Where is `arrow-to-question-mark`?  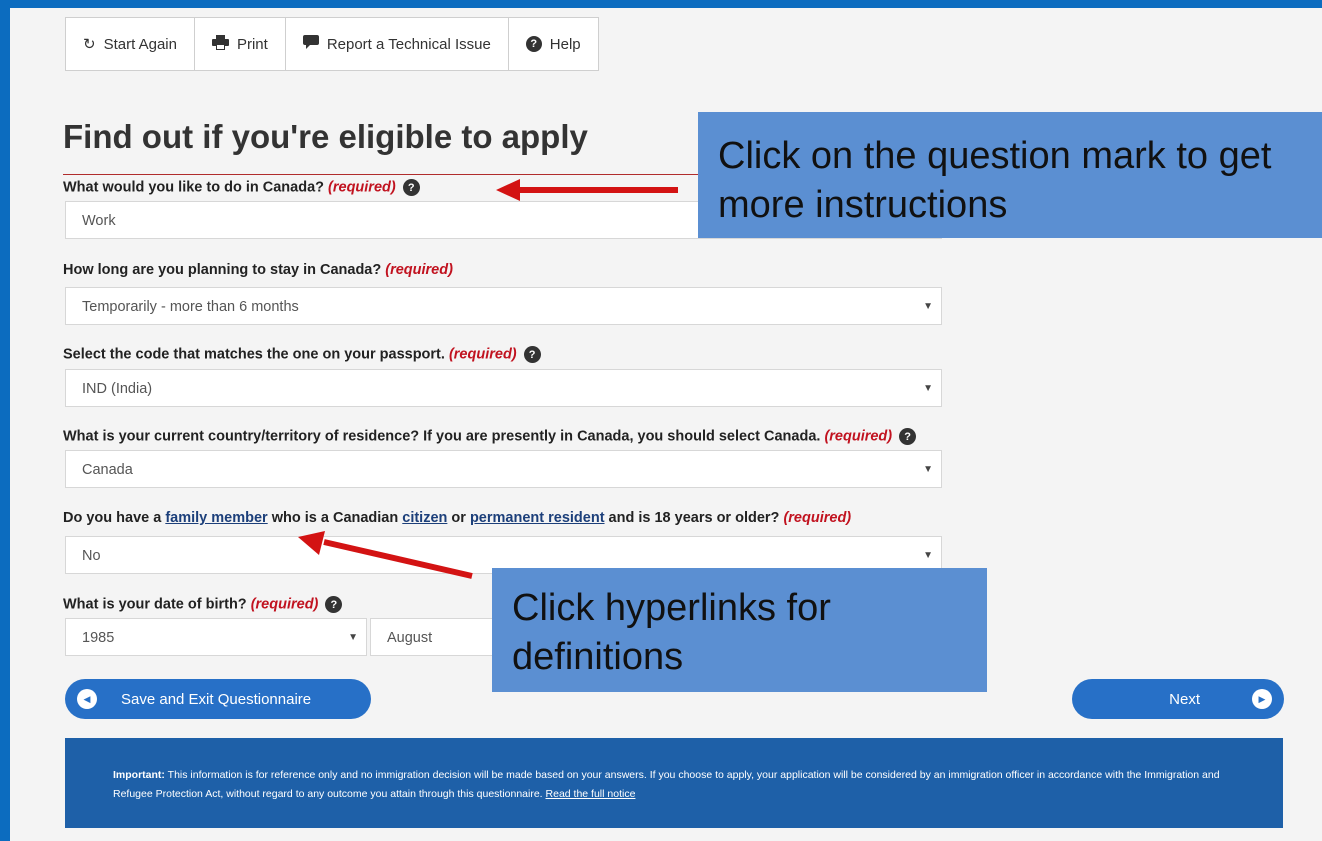
arrow-to-question-mark is located at coordinates (587, 190).